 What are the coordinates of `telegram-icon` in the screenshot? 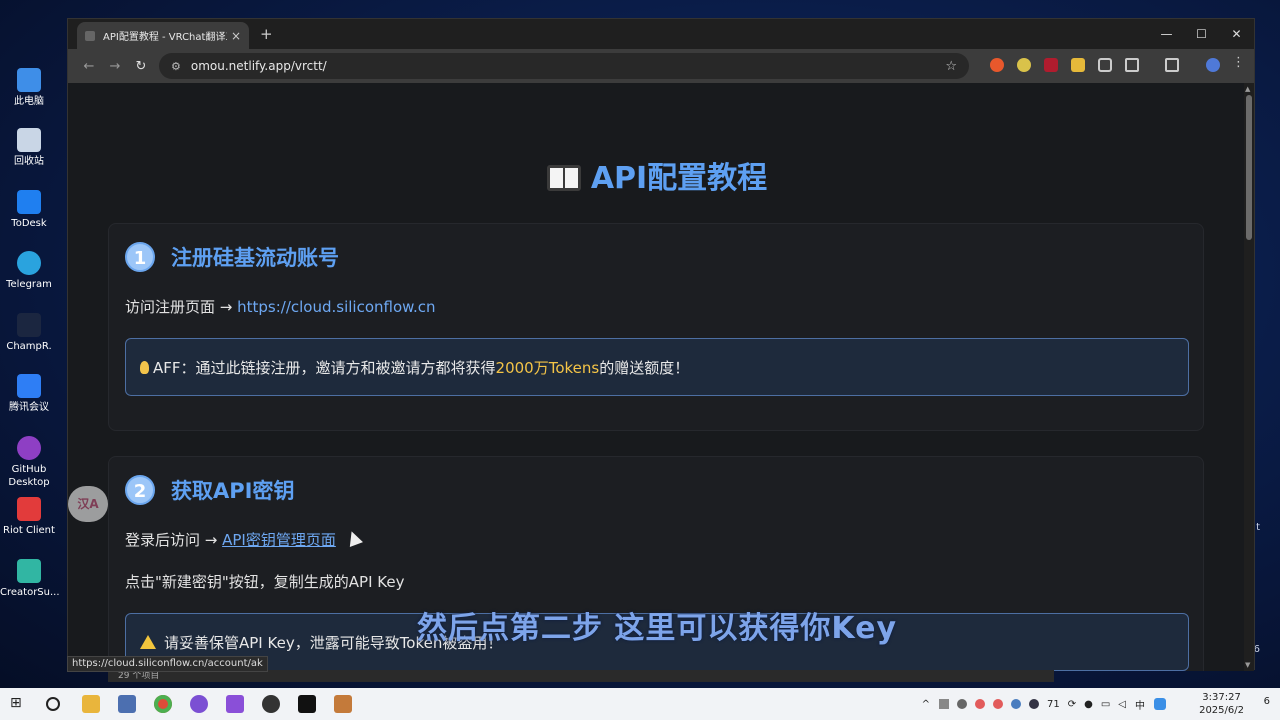 It's located at (29, 263).